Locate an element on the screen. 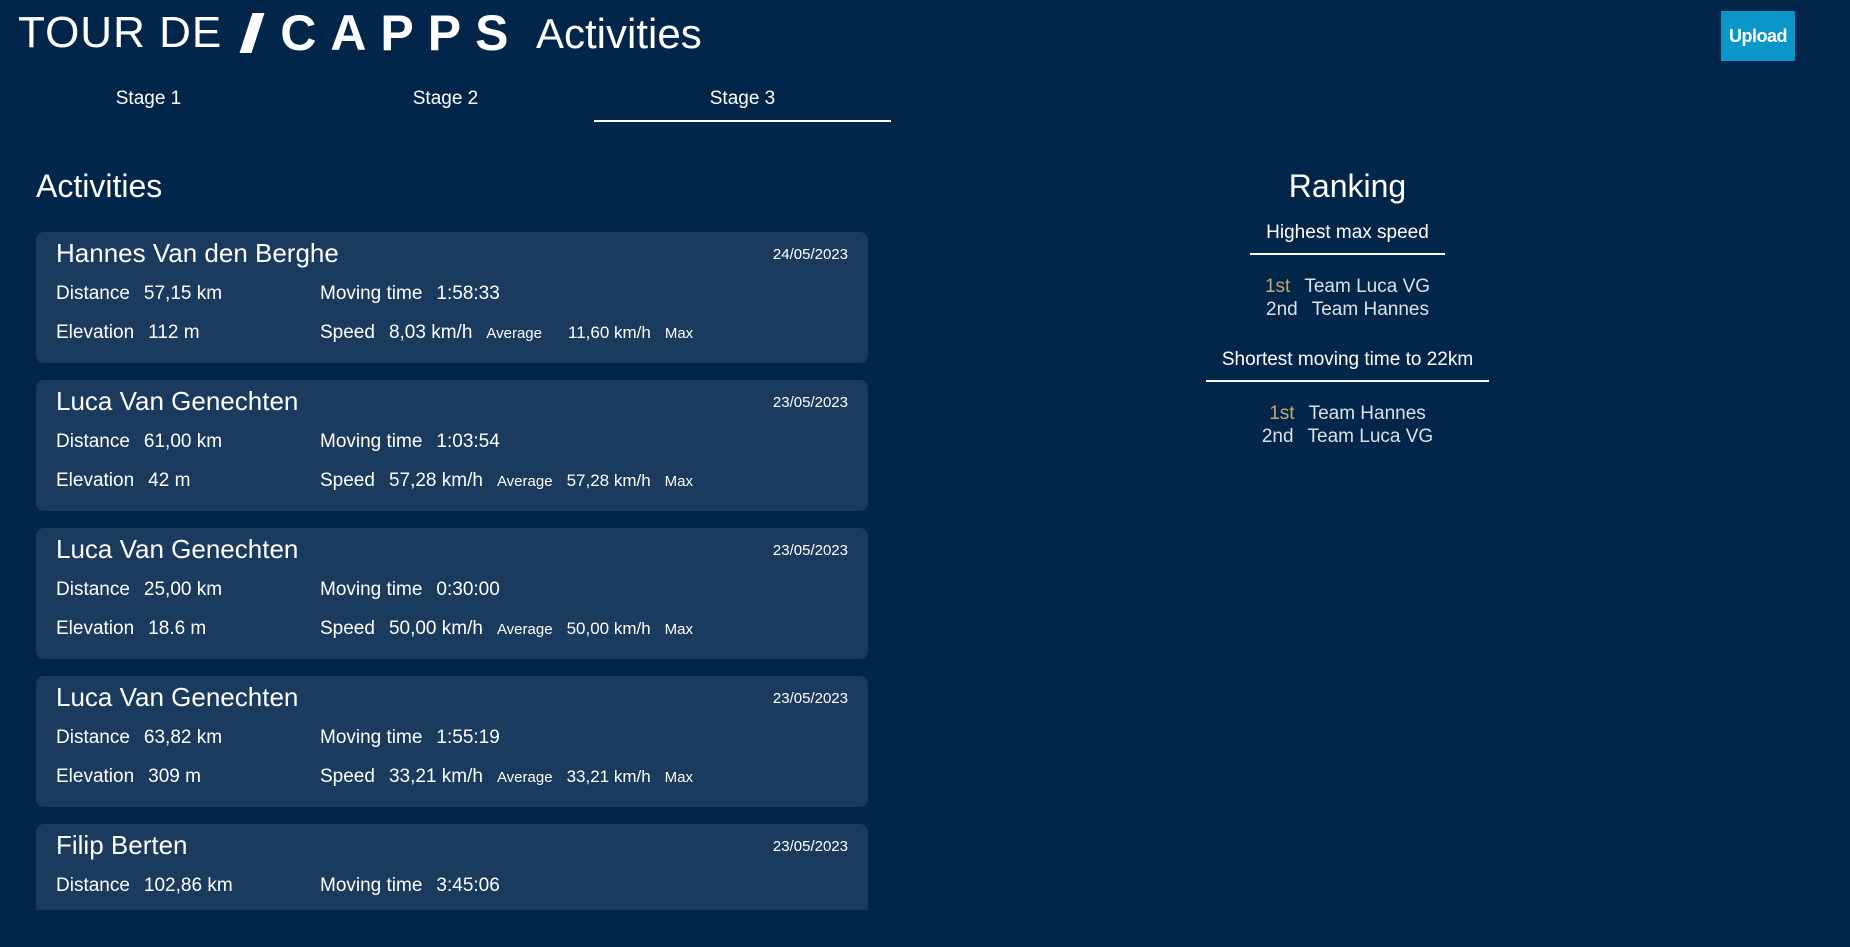 This screenshot has height=947, width=1850. max-speed-value: 57,28 km/h is located at coordinates (608, 480).